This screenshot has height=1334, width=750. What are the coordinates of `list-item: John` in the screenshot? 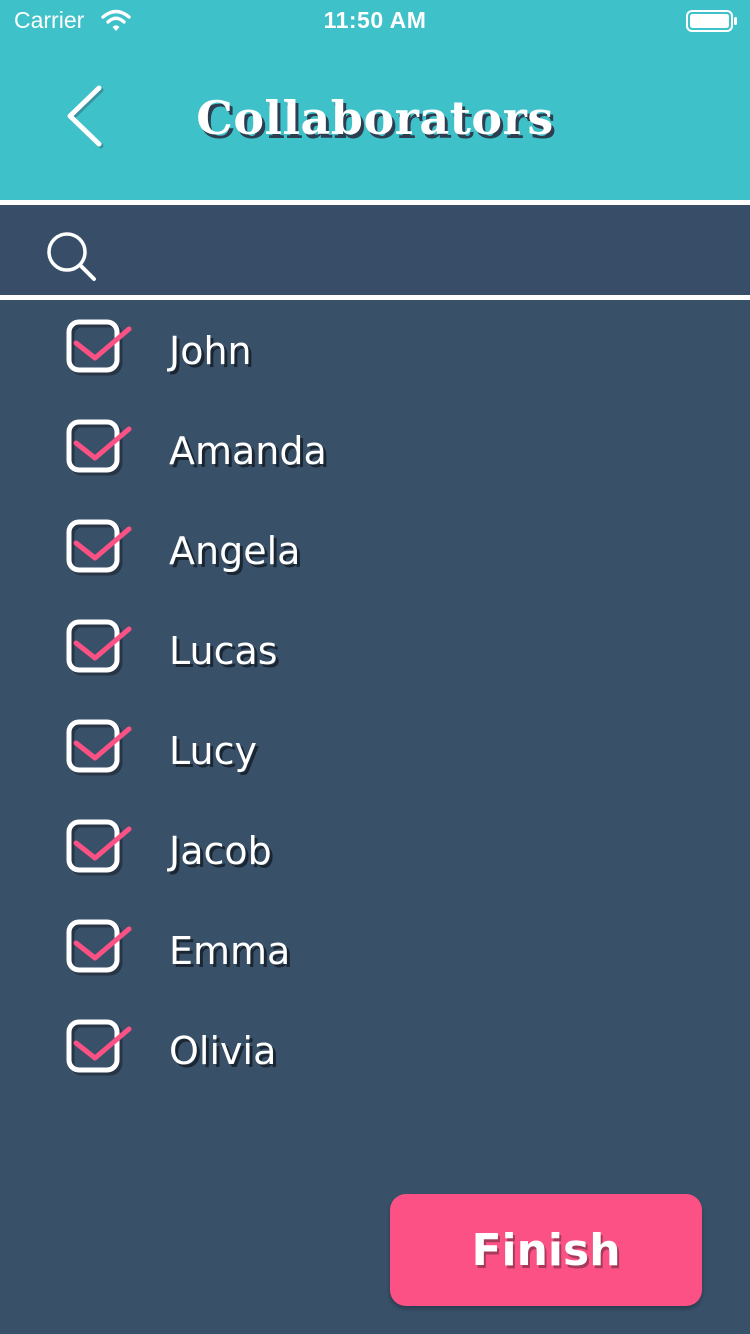 It's located at (375, 350).